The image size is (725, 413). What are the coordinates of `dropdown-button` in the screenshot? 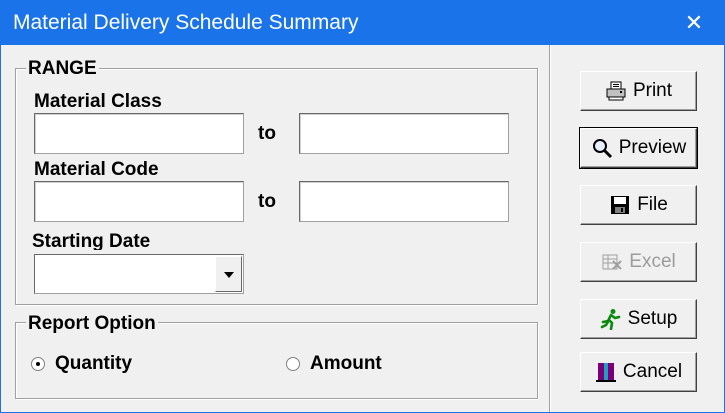 It's located at (228, 274).